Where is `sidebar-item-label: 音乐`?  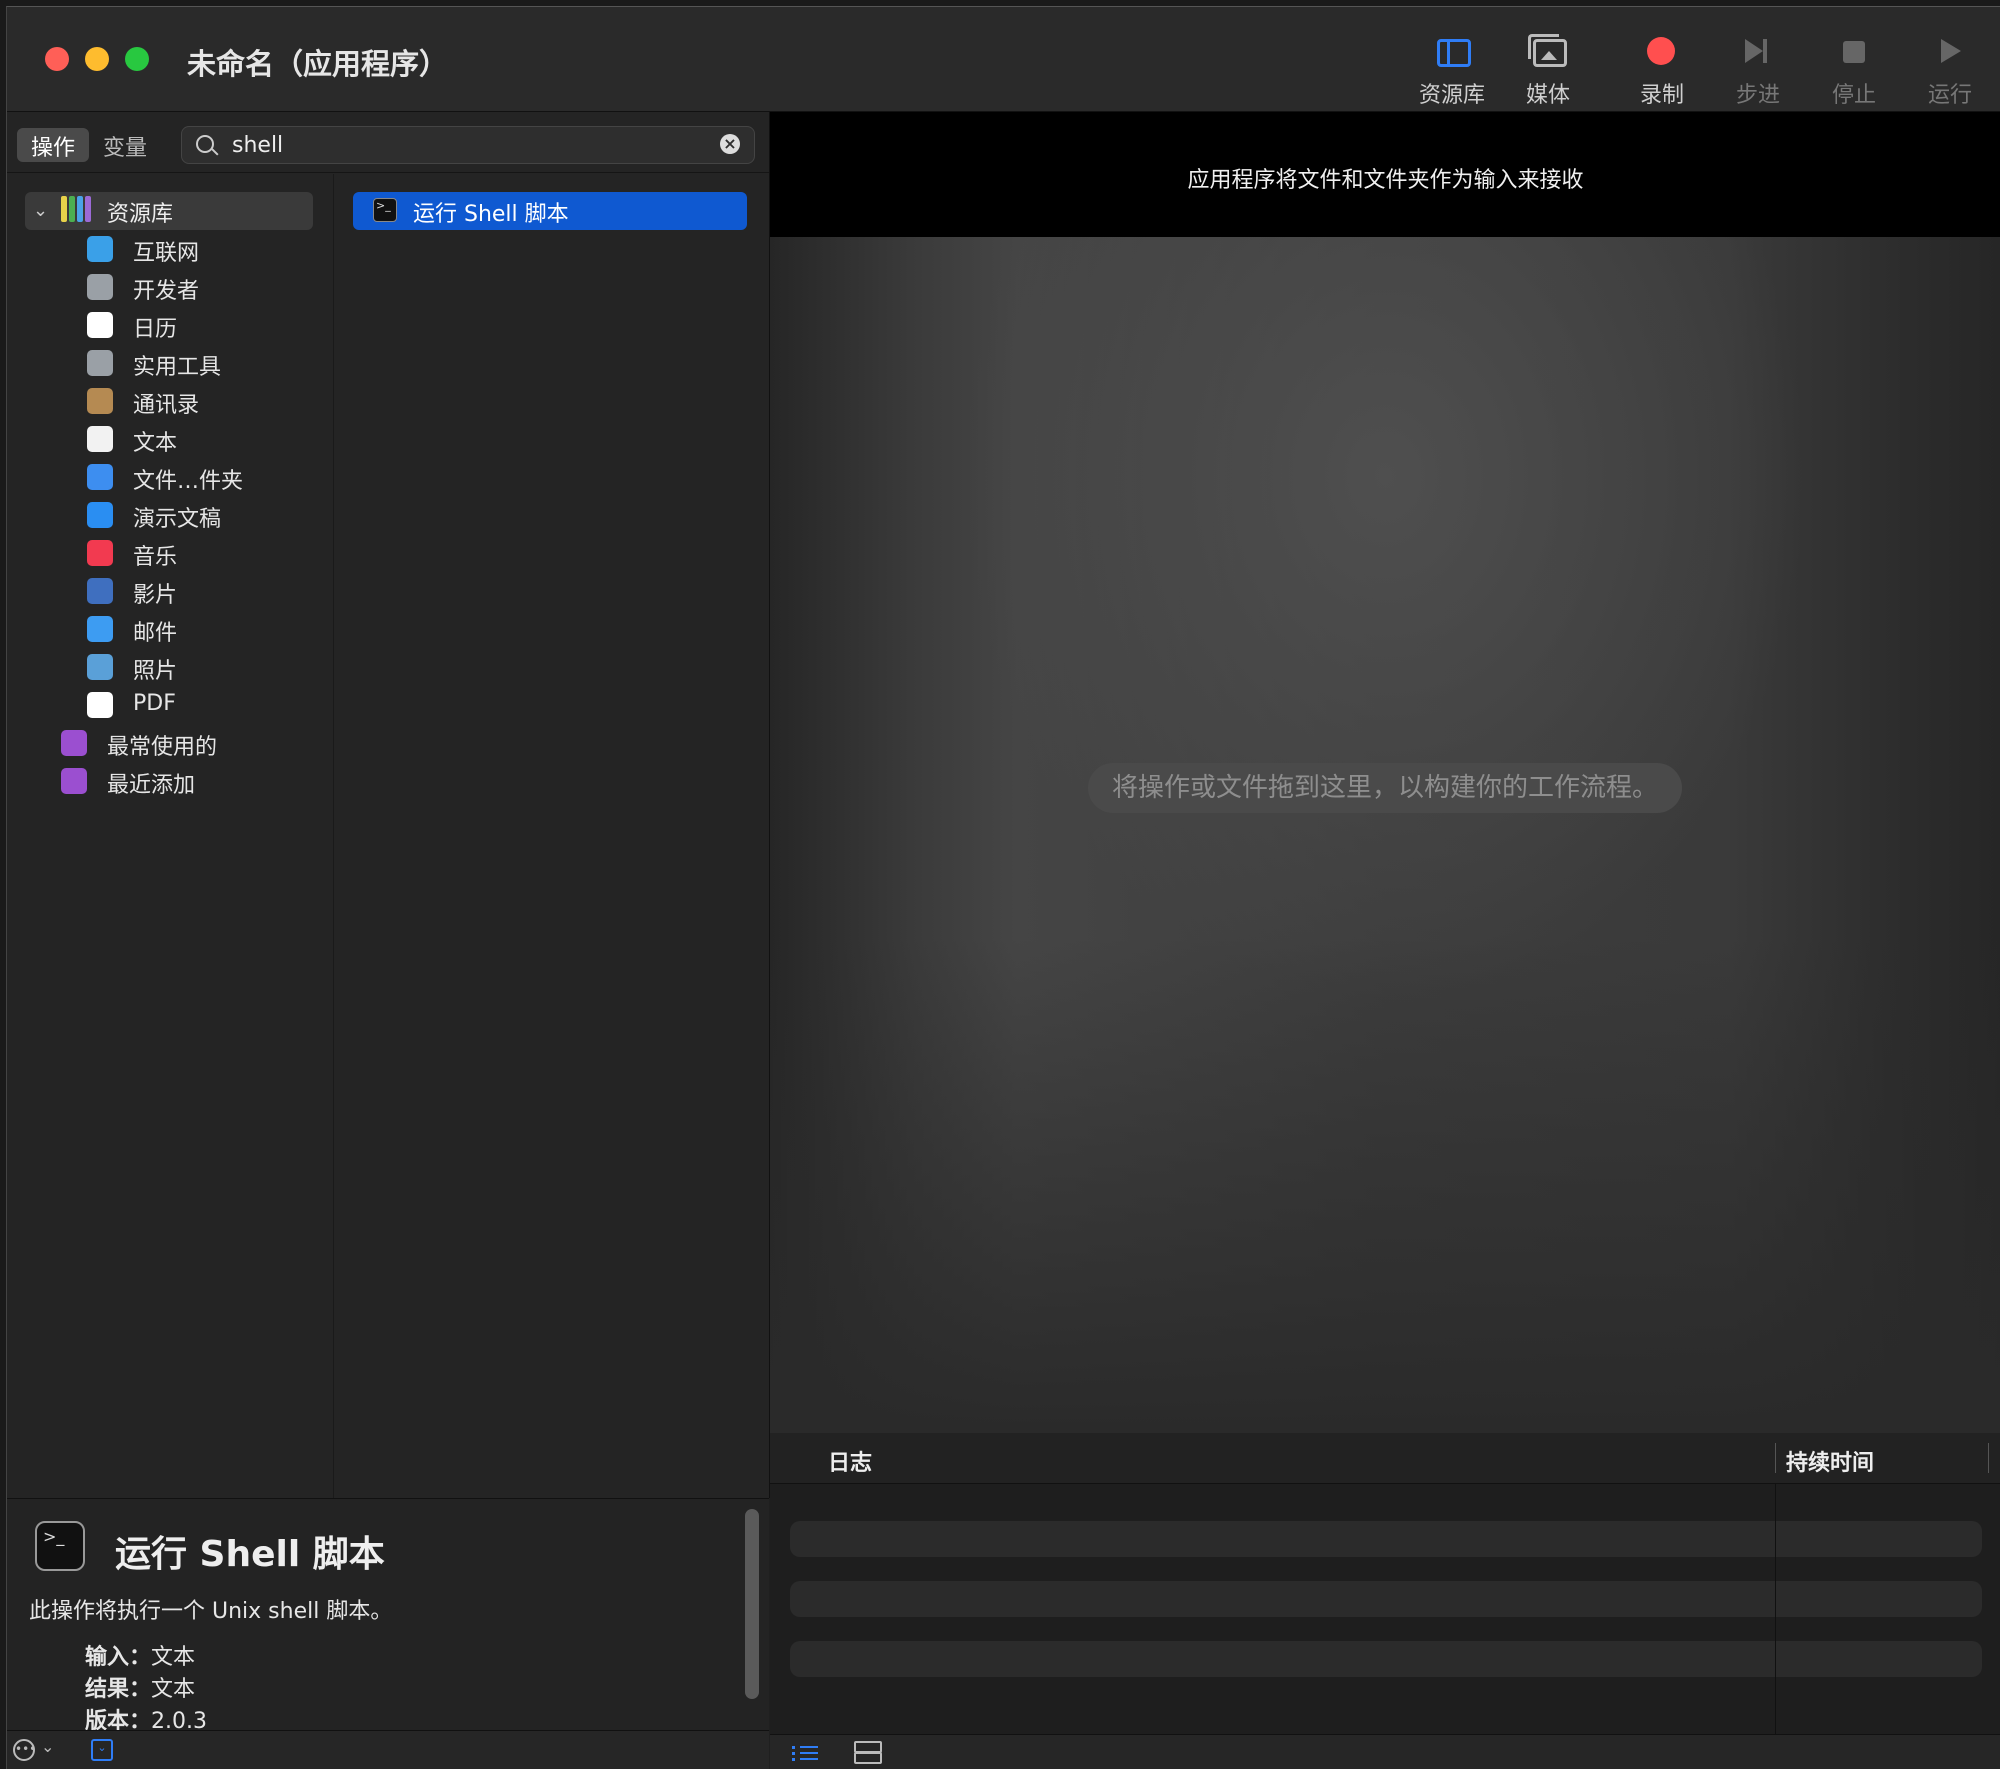 sidebar-item-label: 音乐 is located at coordinates (155, 557).